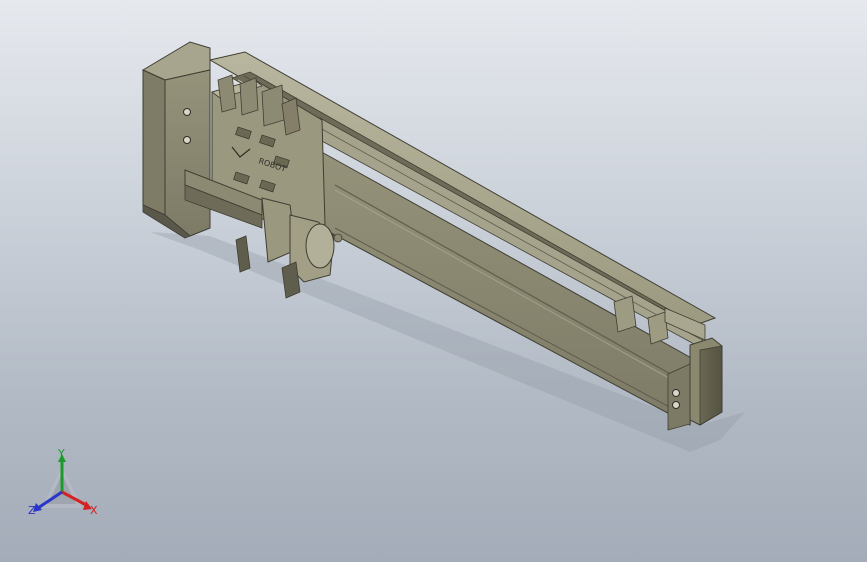 The height and width of the screenshot is (562, 867). Describe the element at coordinates (94, 510) in the screenshot. I see `axis-label-x: X` at that location.